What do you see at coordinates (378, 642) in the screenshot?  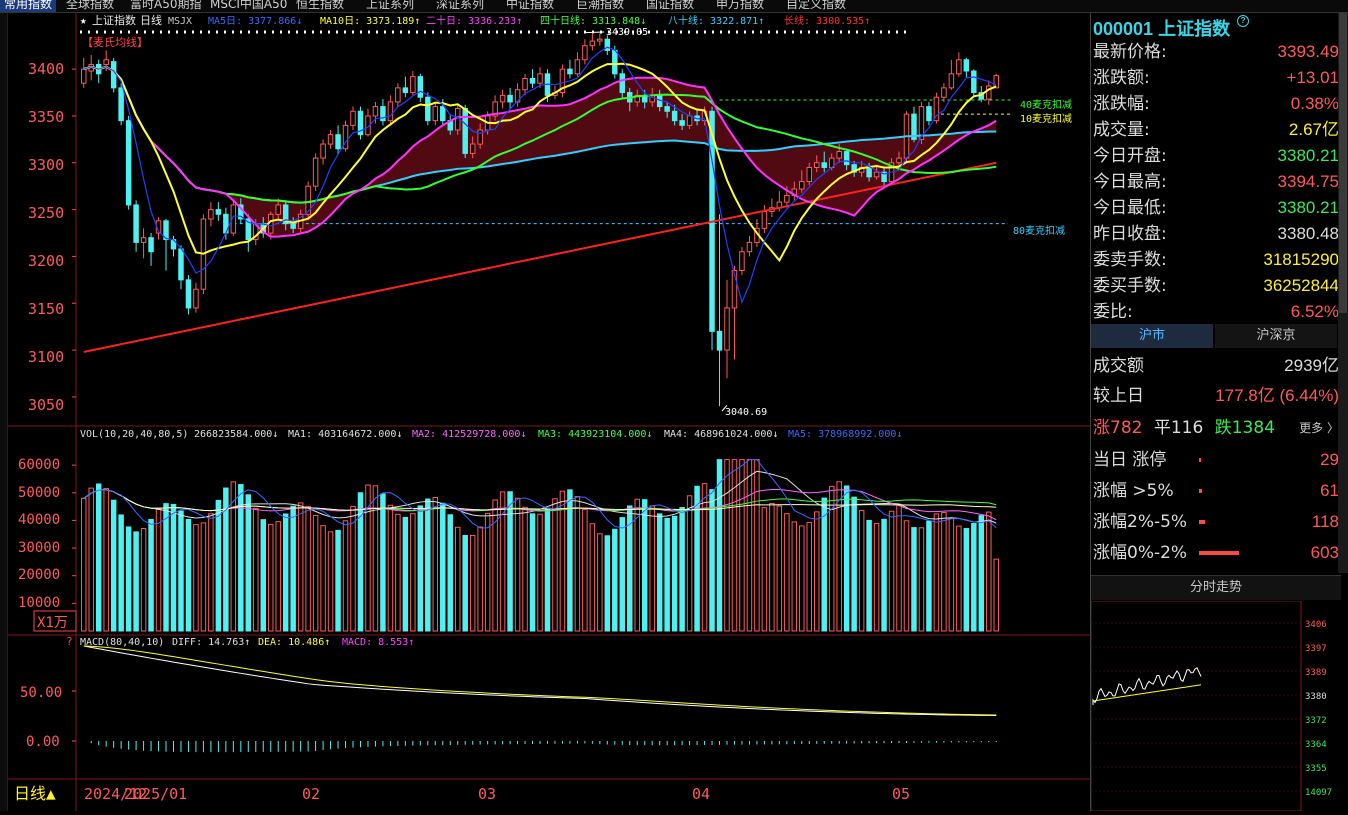 I see `macd-readout: MACD: 8.553↑` at bounding box center [378, 642].